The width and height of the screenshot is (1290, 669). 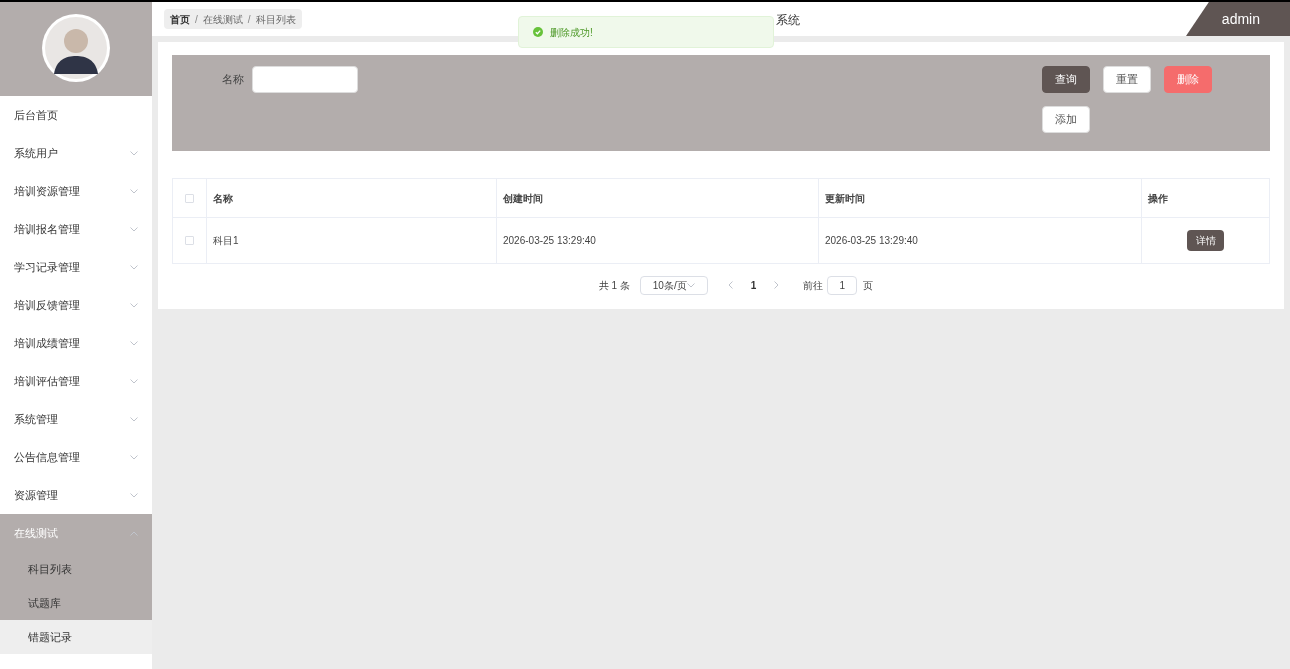 What do you see at coordinates (538, 32) in the screenshot?
I see `success-icon` at bounding box center [538, 32].